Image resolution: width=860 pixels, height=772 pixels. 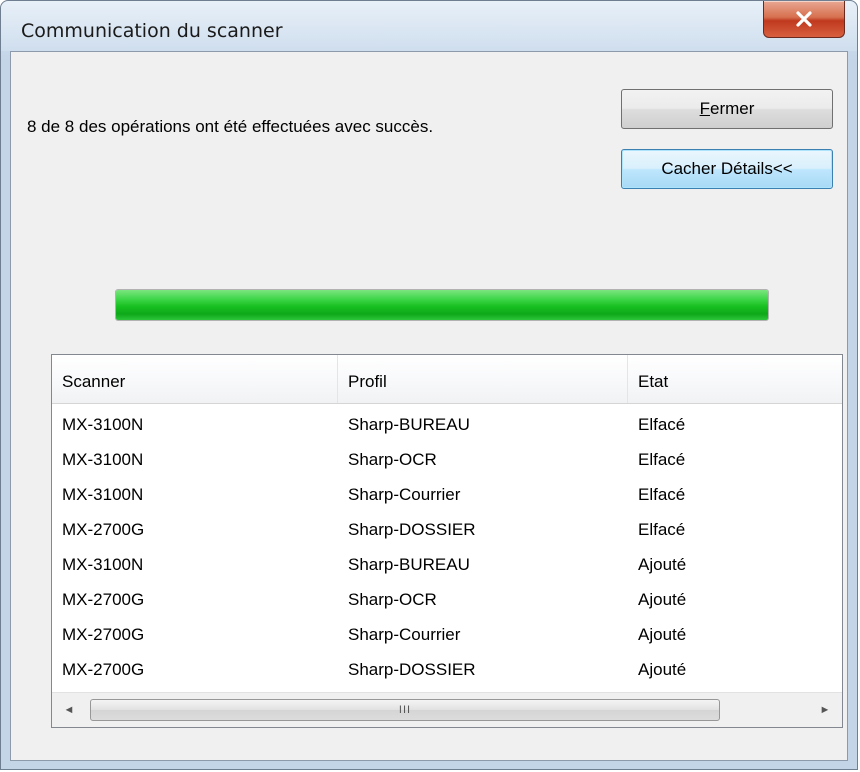 I want to click on window-title: Communication du scanner, so click(x=152, y=31).